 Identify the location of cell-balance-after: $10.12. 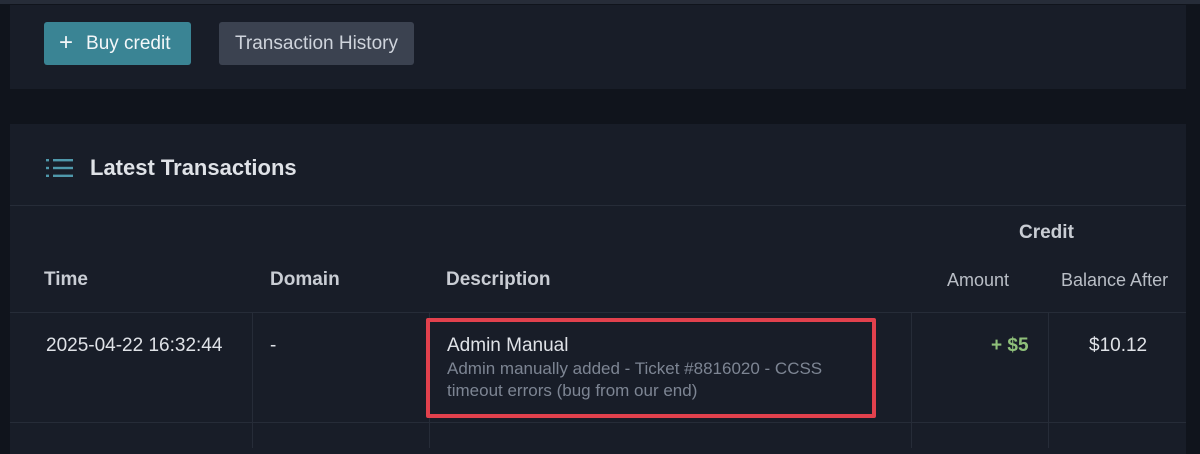
(1118, 345).